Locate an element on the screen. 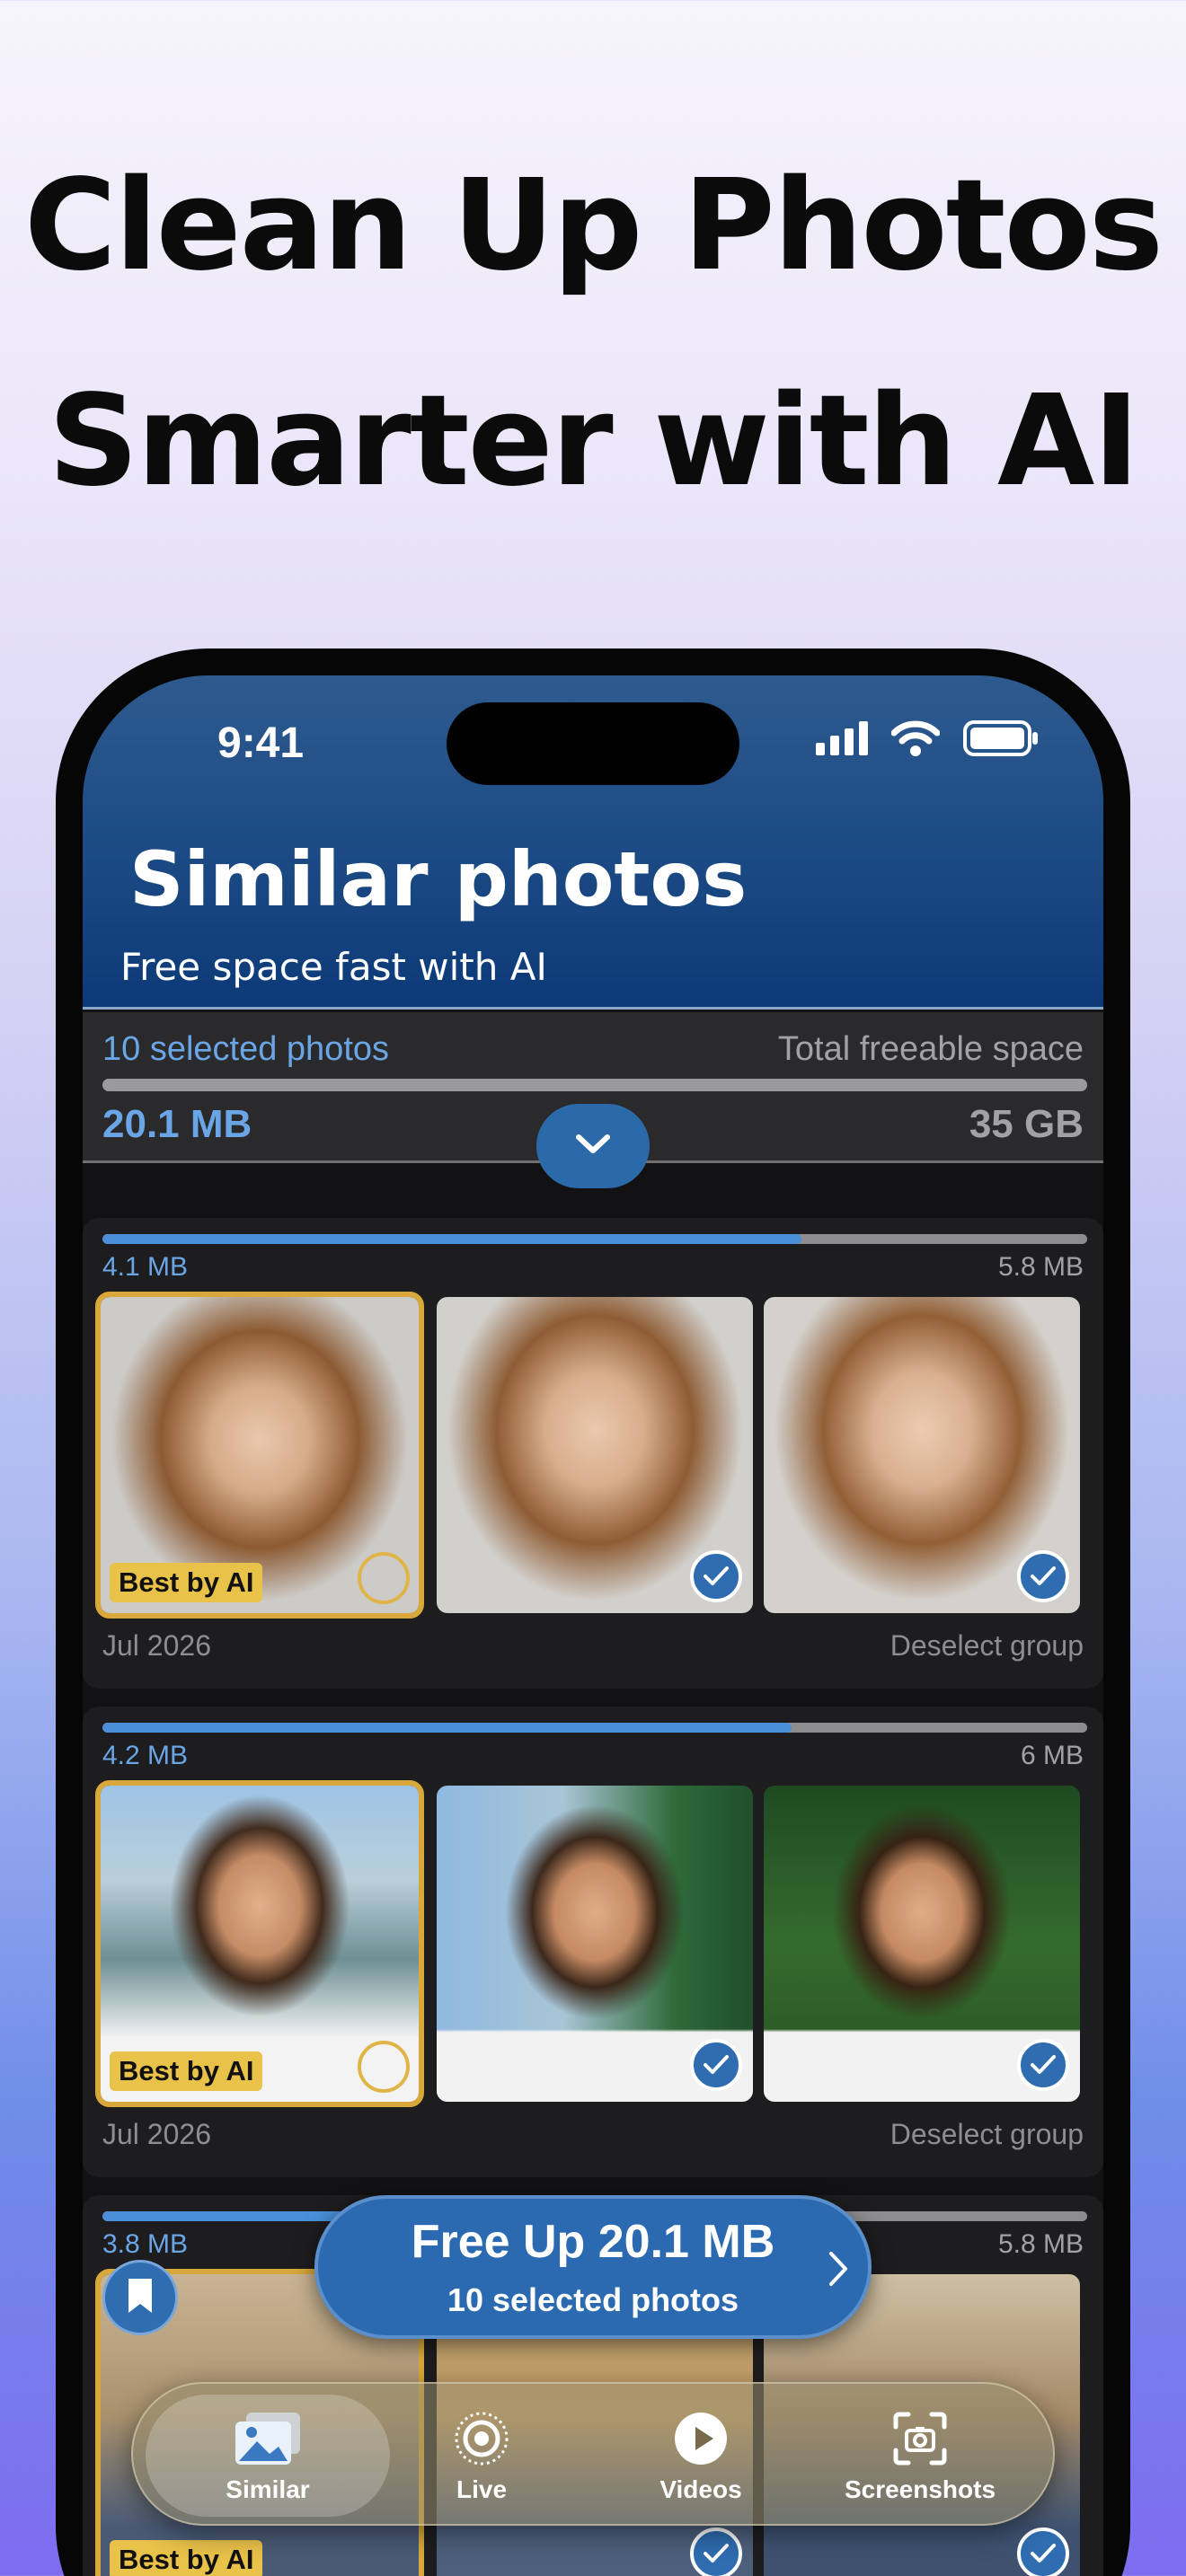  tab-live: Live is located at coordinates (481, 2455).